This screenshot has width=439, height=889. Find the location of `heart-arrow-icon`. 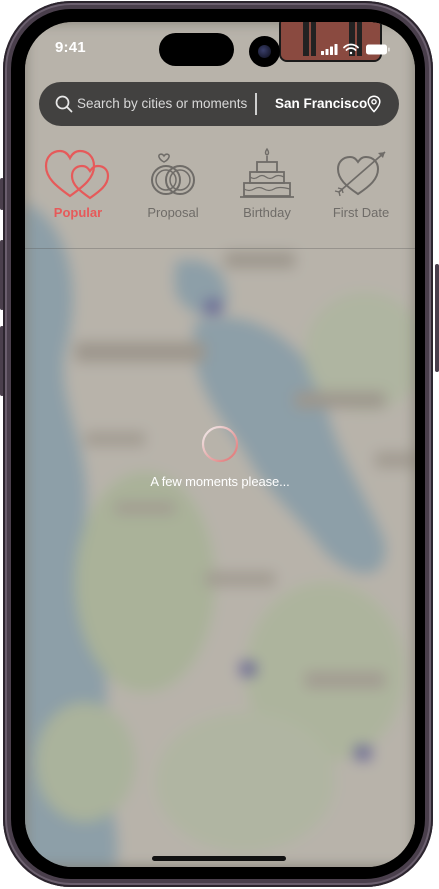

heart-arrow-icon is located at coordinates (360, 174).